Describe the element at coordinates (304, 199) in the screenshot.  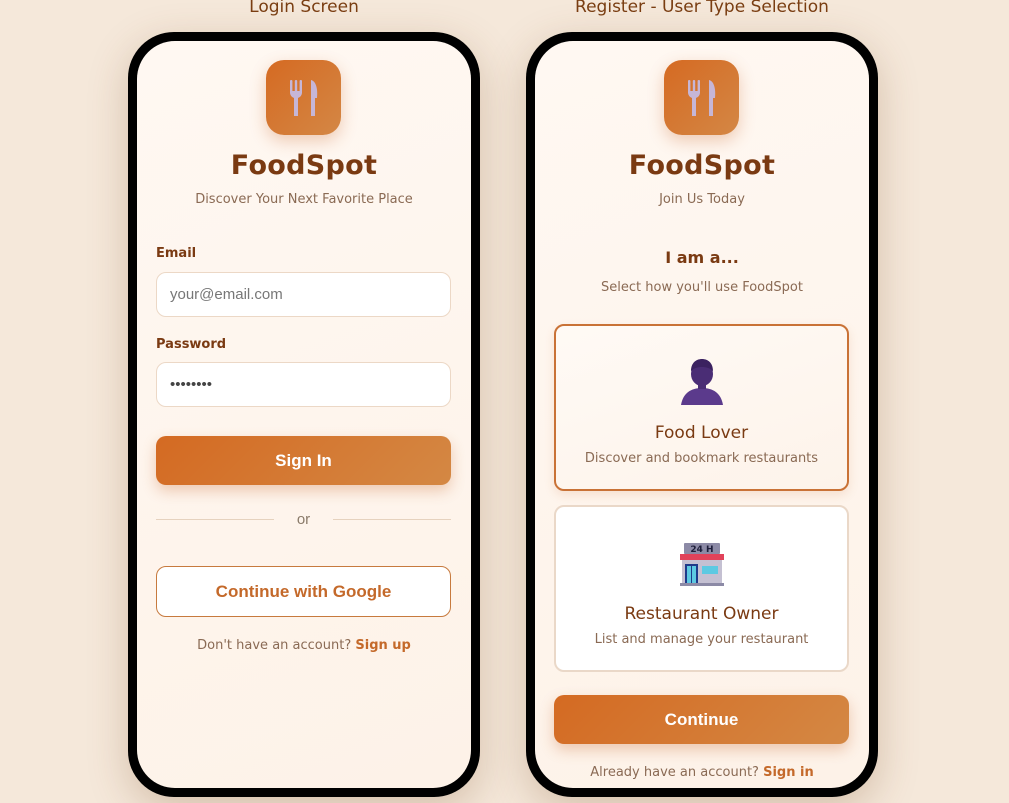
I see `login-tagline: Discover Your Next Favorite Place` at that location.